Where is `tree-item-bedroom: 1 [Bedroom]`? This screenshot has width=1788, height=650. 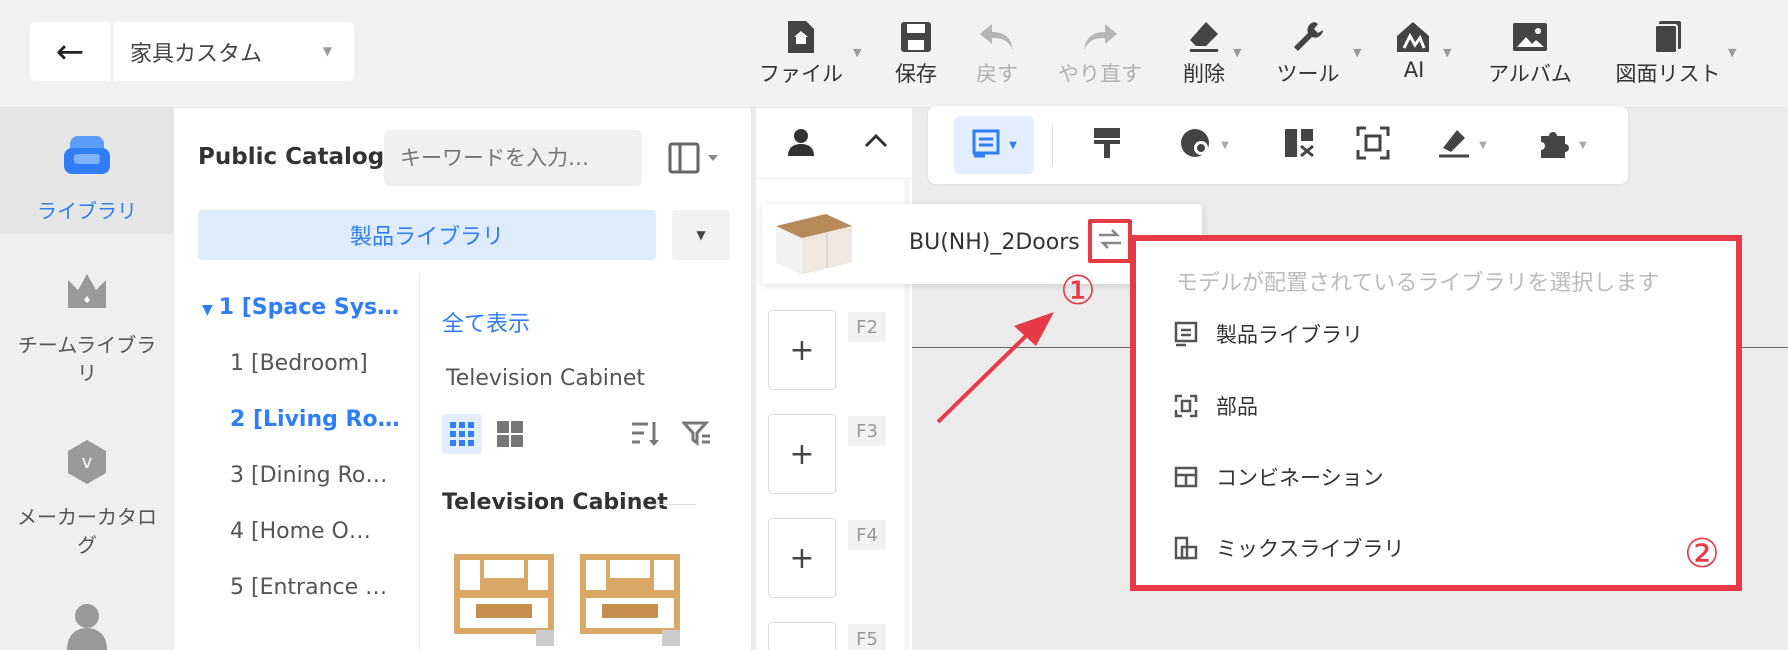
tree-item-bedroom: 1 [Bedroom] is located at coordinates (299, 363).